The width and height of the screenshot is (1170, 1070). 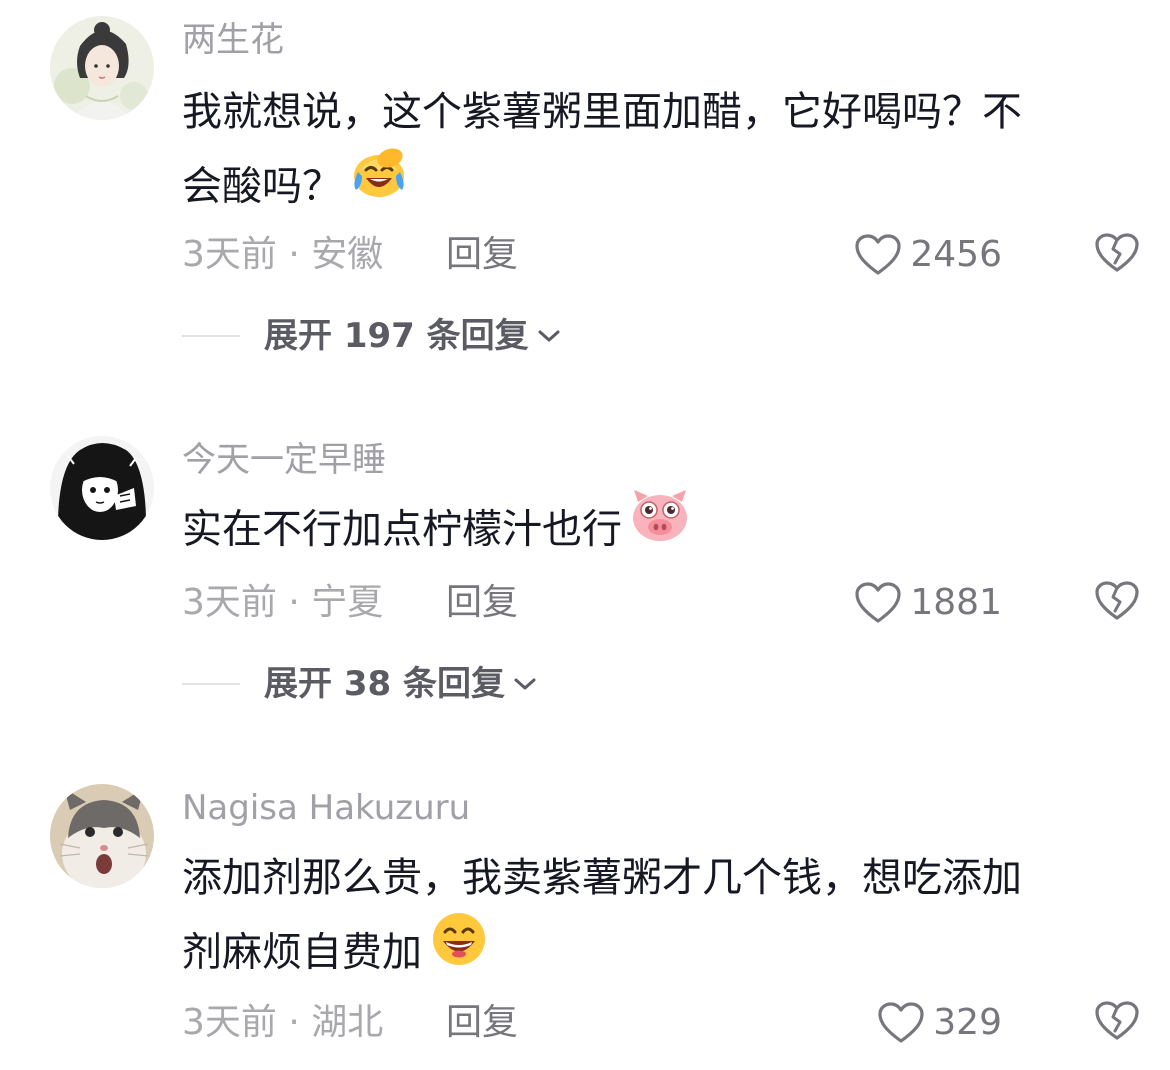 What do you see at coordinates (459, 950) in the screenshot?
I see `grinning-emoji` at bounding box center [459, 950].